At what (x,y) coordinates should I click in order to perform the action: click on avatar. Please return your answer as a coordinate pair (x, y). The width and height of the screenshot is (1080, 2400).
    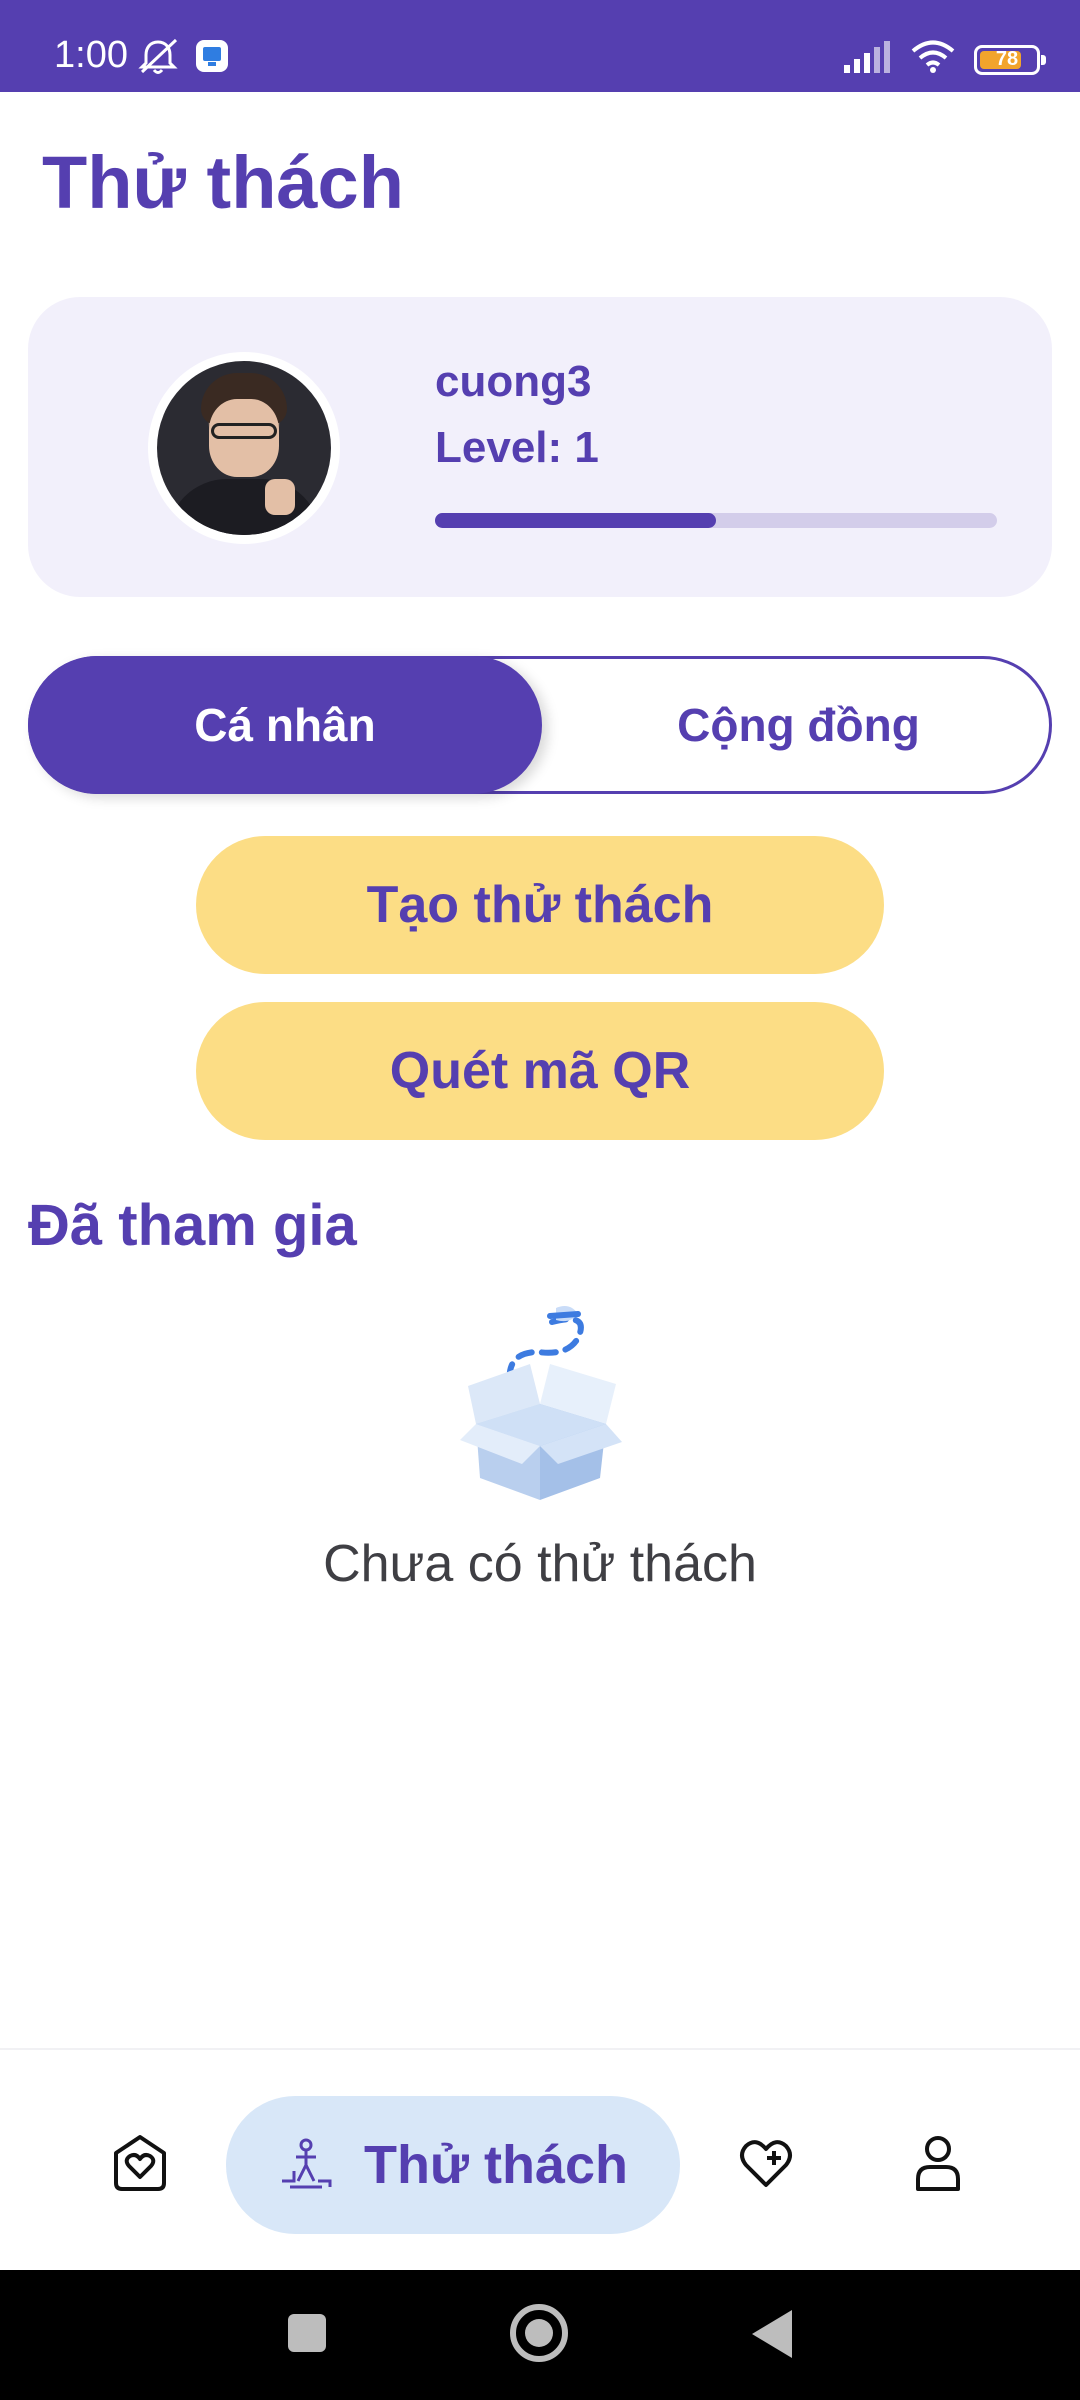
    Looking at the image, I should click on (244, 448).